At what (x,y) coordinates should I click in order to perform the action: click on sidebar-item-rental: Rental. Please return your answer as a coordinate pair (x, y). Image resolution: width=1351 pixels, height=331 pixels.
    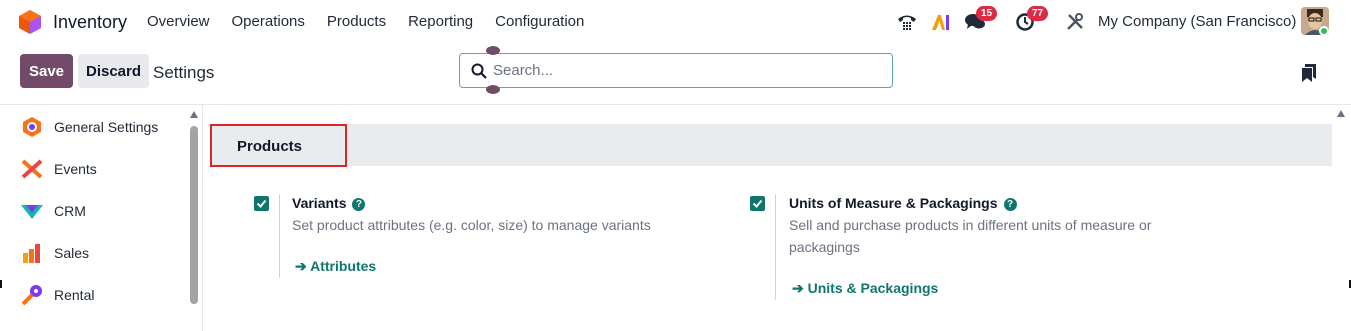
    Looking at the image, I should click on (57, 295).